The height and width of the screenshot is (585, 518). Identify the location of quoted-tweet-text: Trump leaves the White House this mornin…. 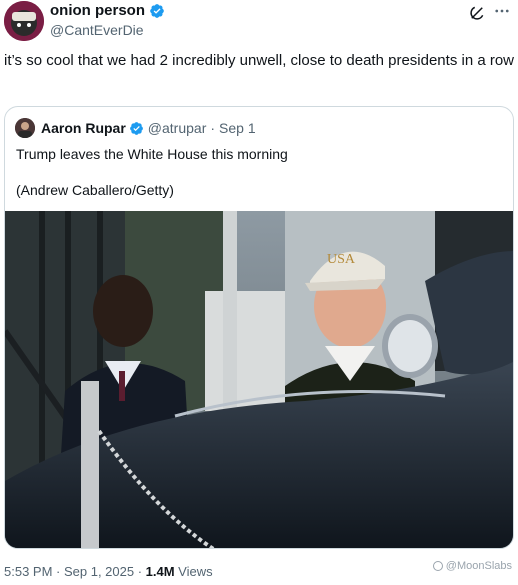
(152, 154).